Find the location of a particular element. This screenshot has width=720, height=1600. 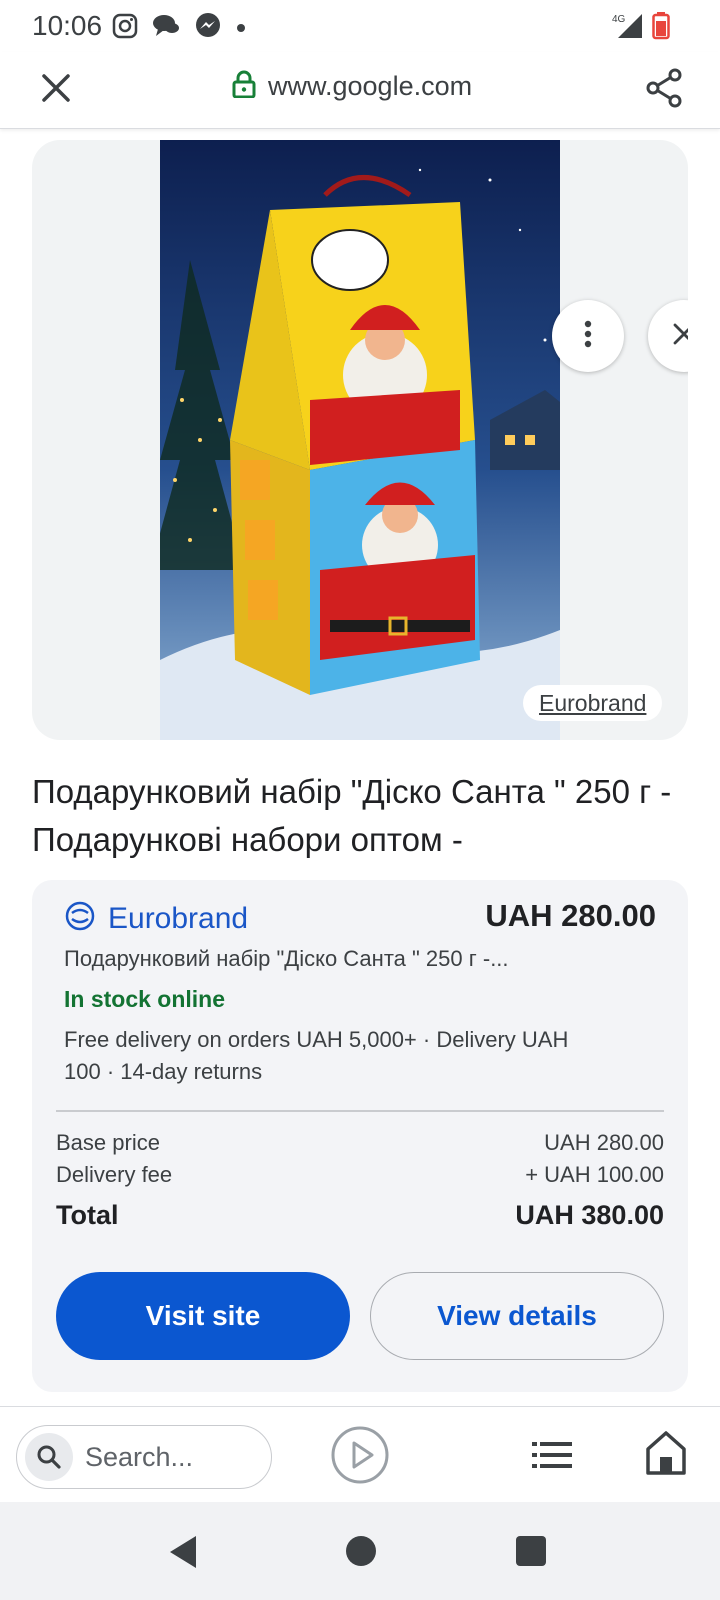

recents-icon is located at coordinates (531, 1551).